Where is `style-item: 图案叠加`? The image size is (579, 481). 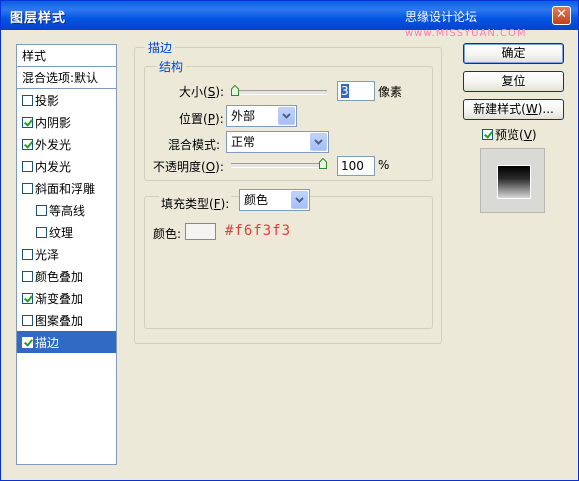 style-item: 图案叠加 is located at coordinates (66, 320).